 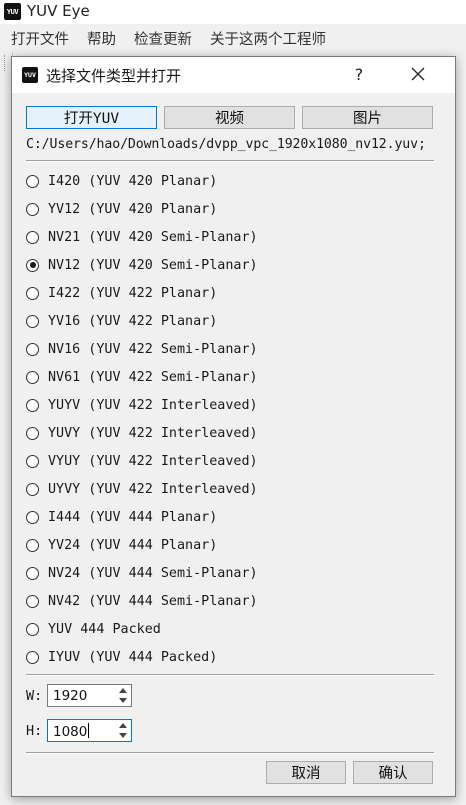 I want to click on format-option: NV16 (YUV 422 Semi-Planar), so click(x=142, y=349).